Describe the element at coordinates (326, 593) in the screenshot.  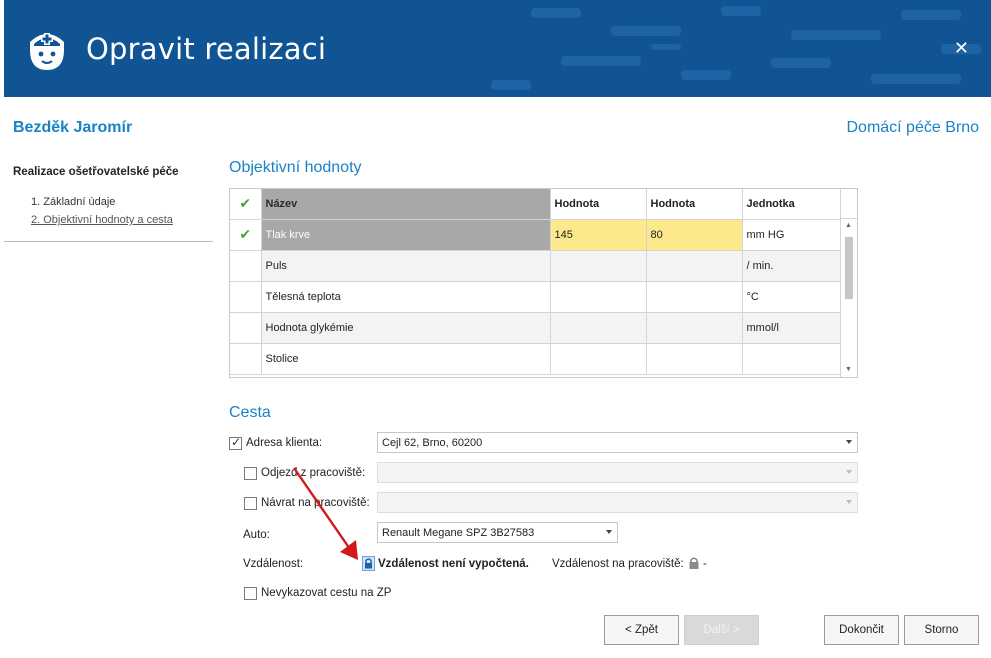
I see `no-report-label: Nevykazovat cestu na ZP` at that location.